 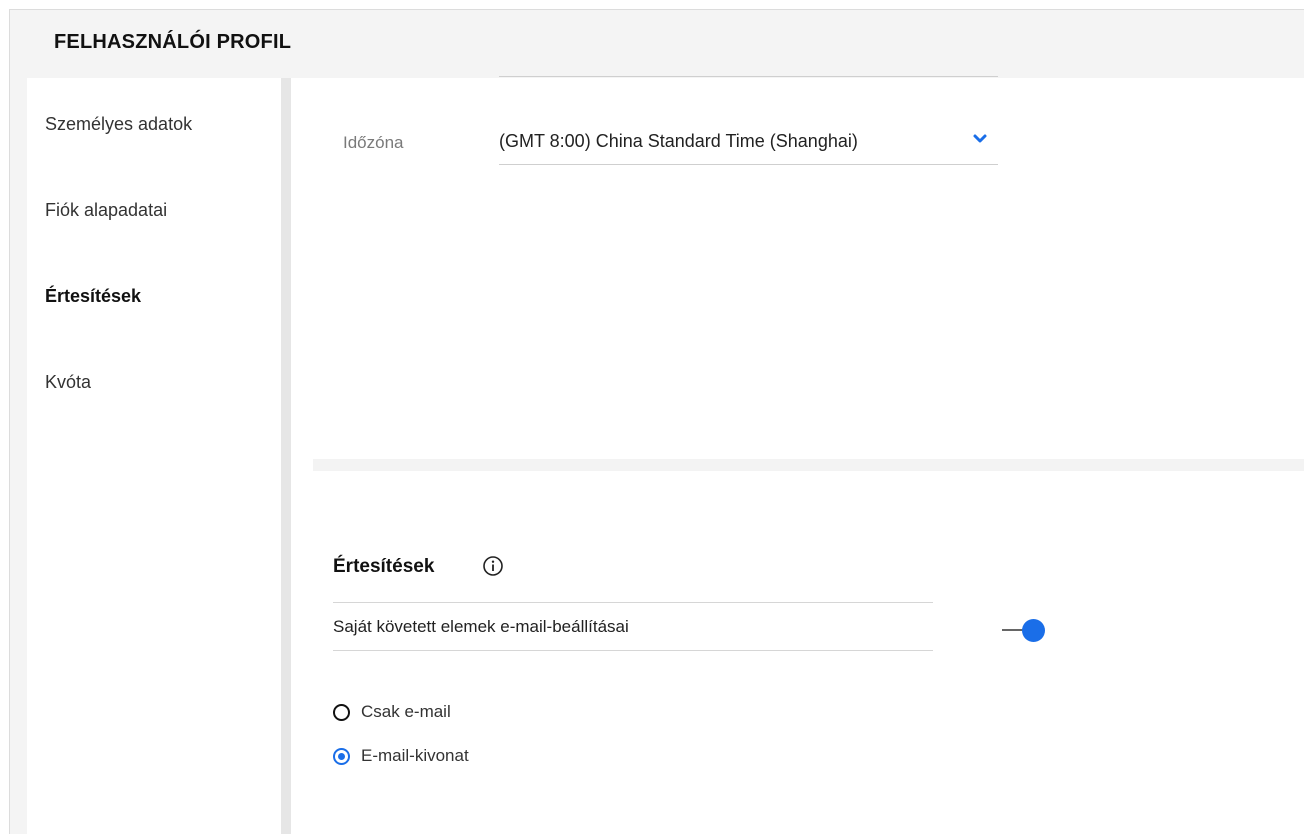 What do you see at coordinates (481, 626) in the screenshot?
I see `email-setting-label: Saját követett elemek e-mail-beállításai` at bounding box center [481, 626].